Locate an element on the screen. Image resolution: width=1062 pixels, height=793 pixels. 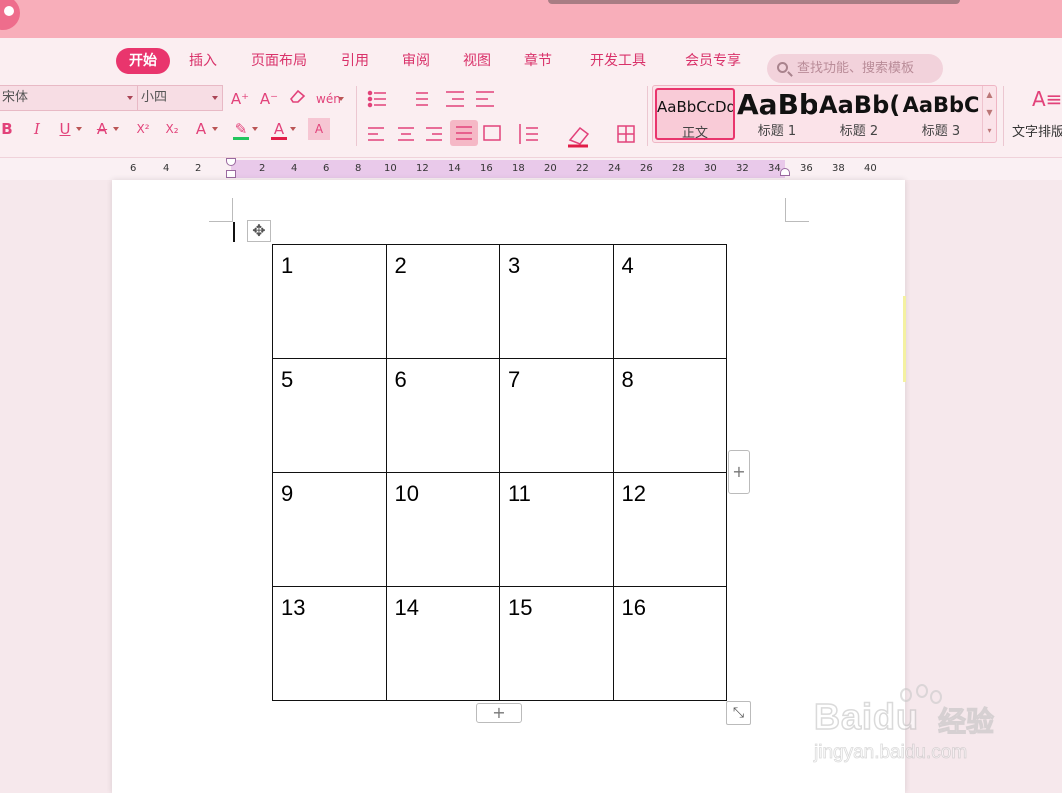
title-bar is located at coordinates (531, 19).